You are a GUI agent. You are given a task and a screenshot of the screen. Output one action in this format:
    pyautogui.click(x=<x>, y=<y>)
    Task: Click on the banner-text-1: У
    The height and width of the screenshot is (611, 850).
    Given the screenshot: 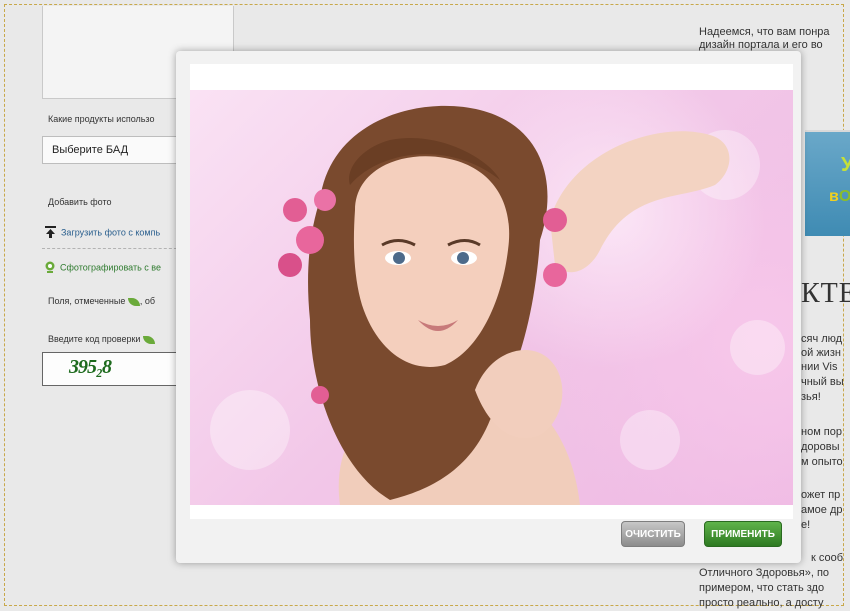 What is the action you would take?
    pyautogui.click(x=845, y=165)
    